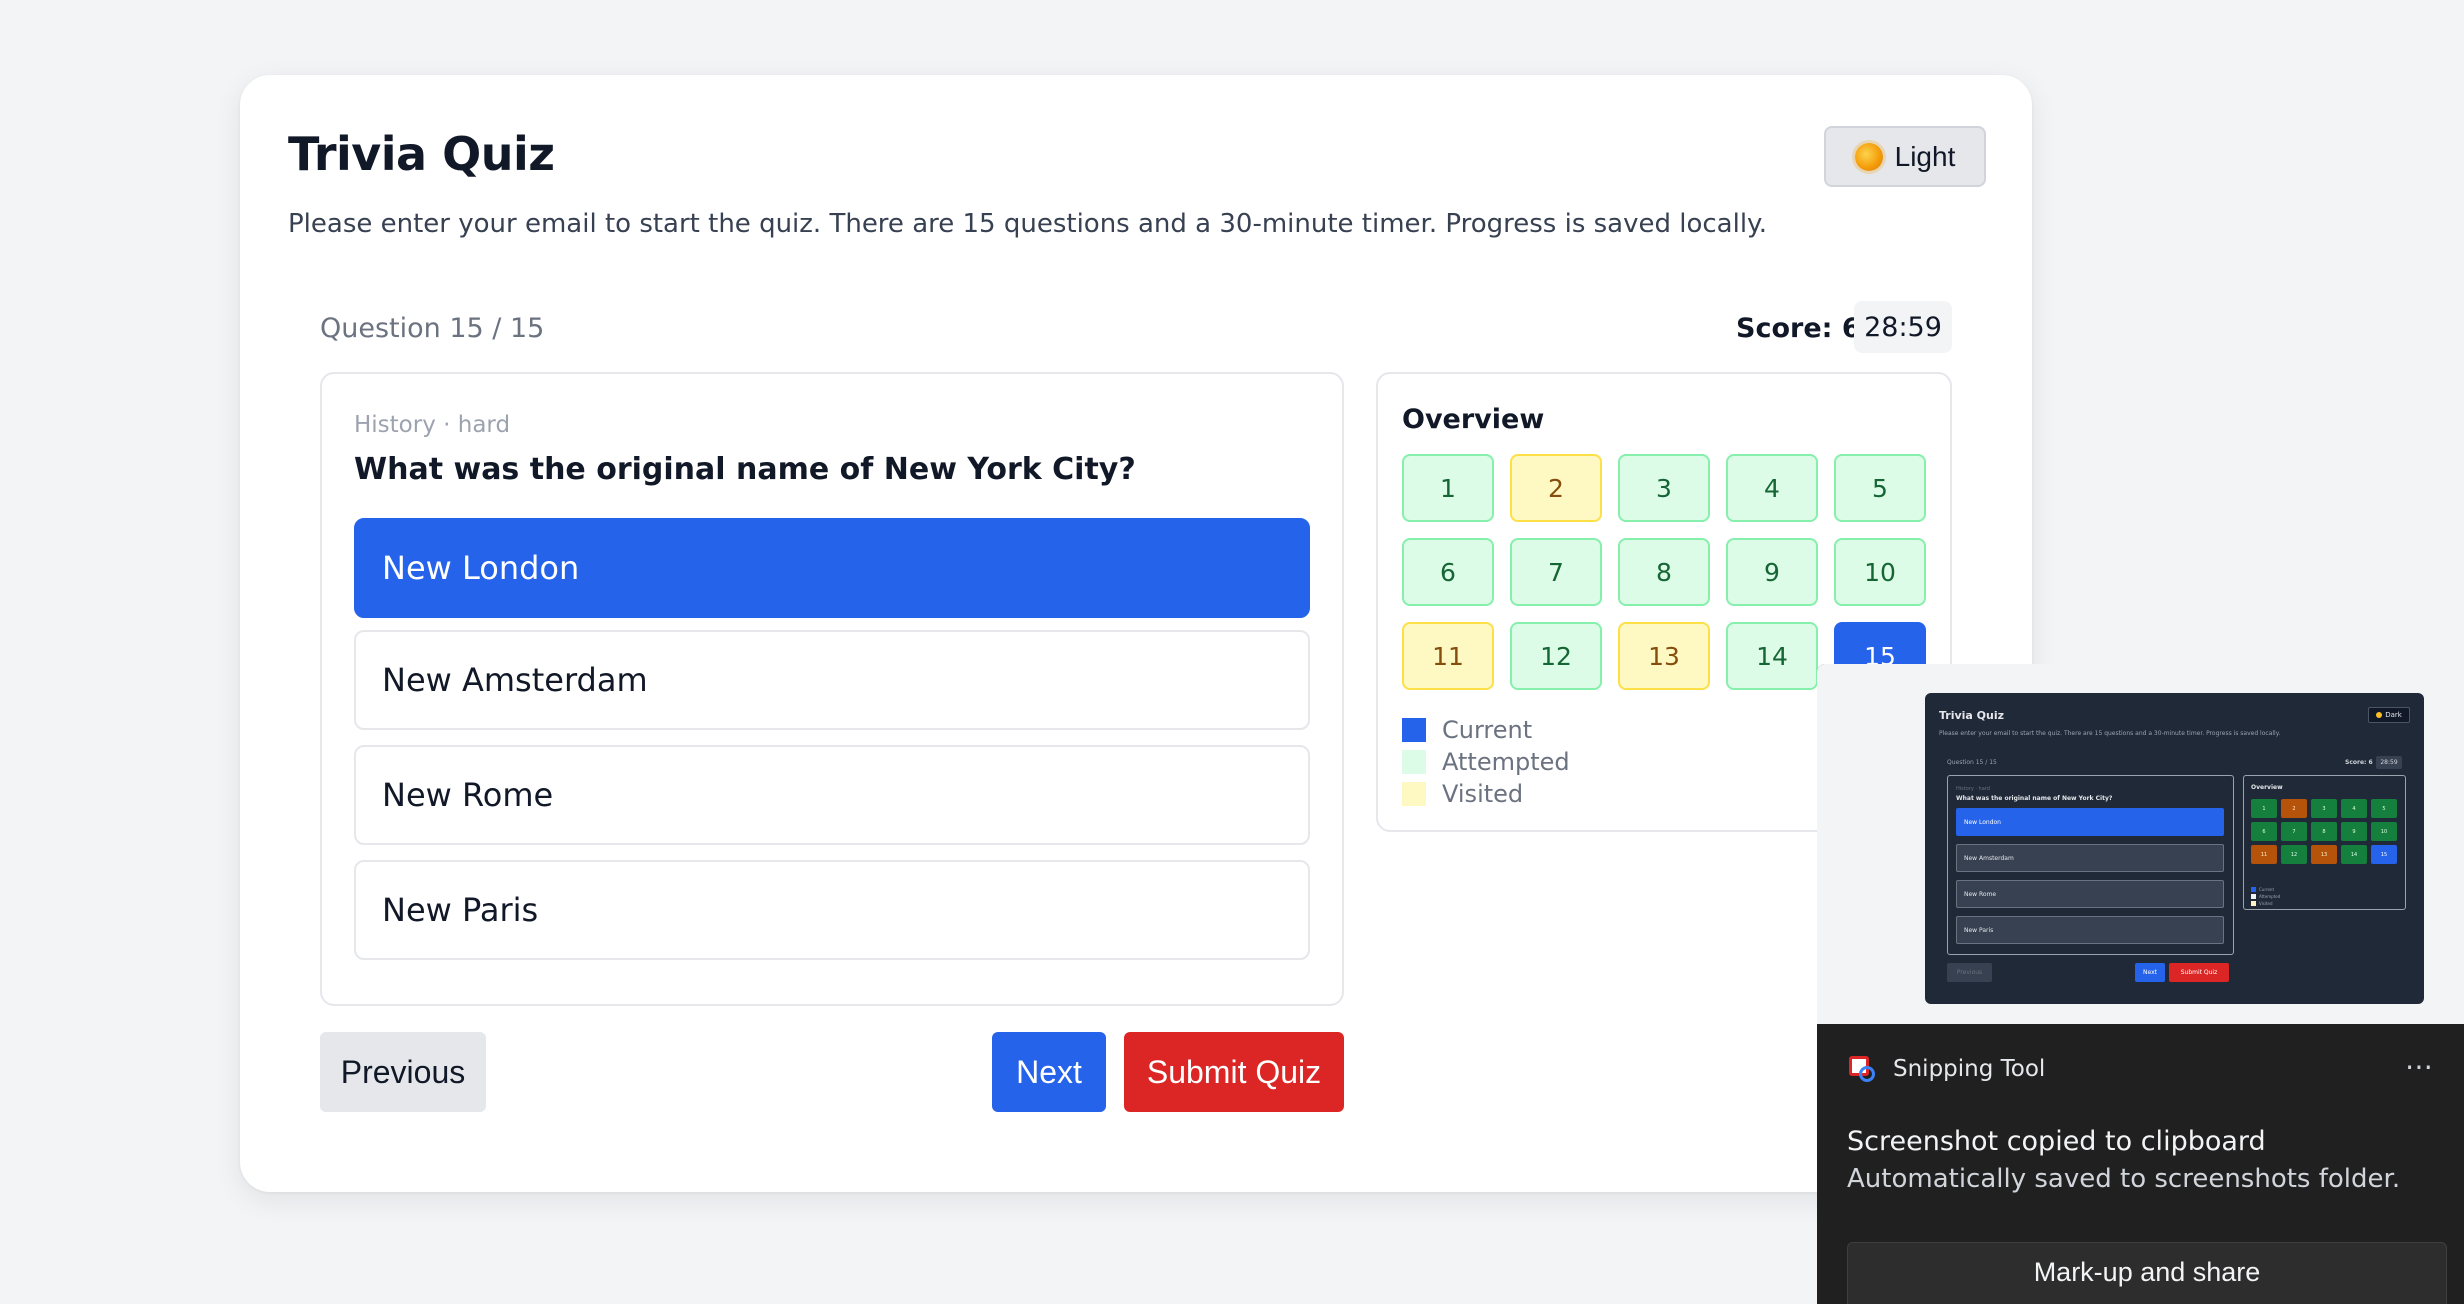 This screenshot has width=2464, height=1304. What do you see at coordinates (1973, 789) in the screenshot?
I see `thumb-meta: History · hard` at bounding box center [1973, 789].